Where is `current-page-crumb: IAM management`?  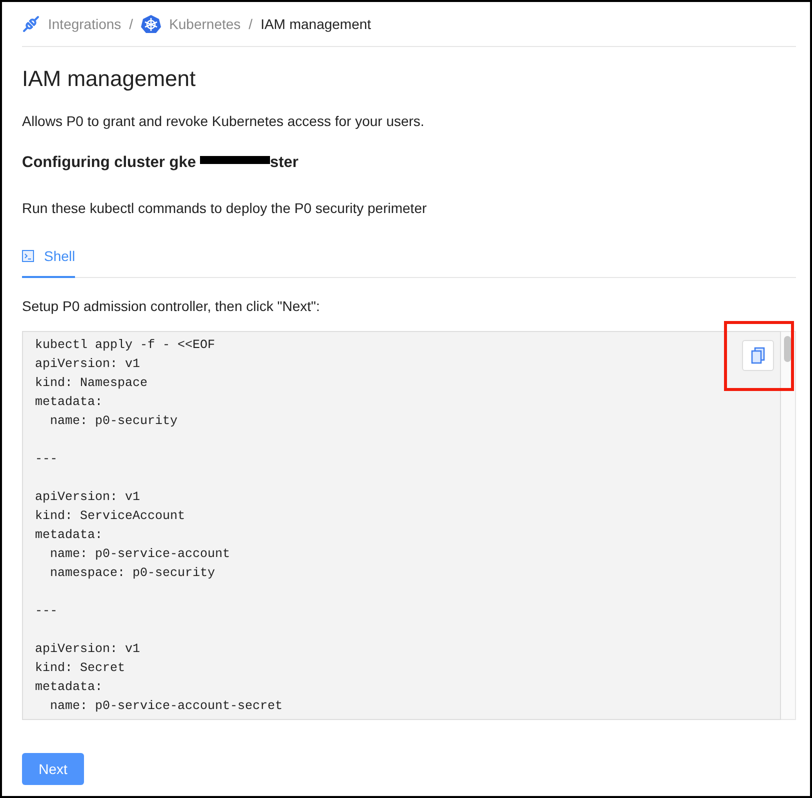
current-page-crumb: IAM management is located at coordinates (316, 24).